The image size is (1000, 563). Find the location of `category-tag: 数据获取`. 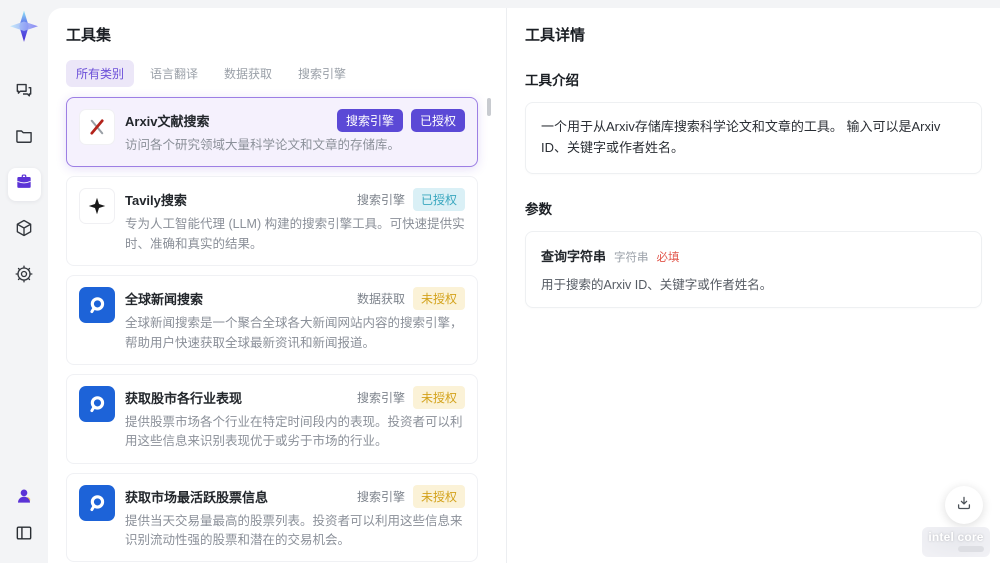

category-tag: 数据获取 is located at coordinates (380, 299).